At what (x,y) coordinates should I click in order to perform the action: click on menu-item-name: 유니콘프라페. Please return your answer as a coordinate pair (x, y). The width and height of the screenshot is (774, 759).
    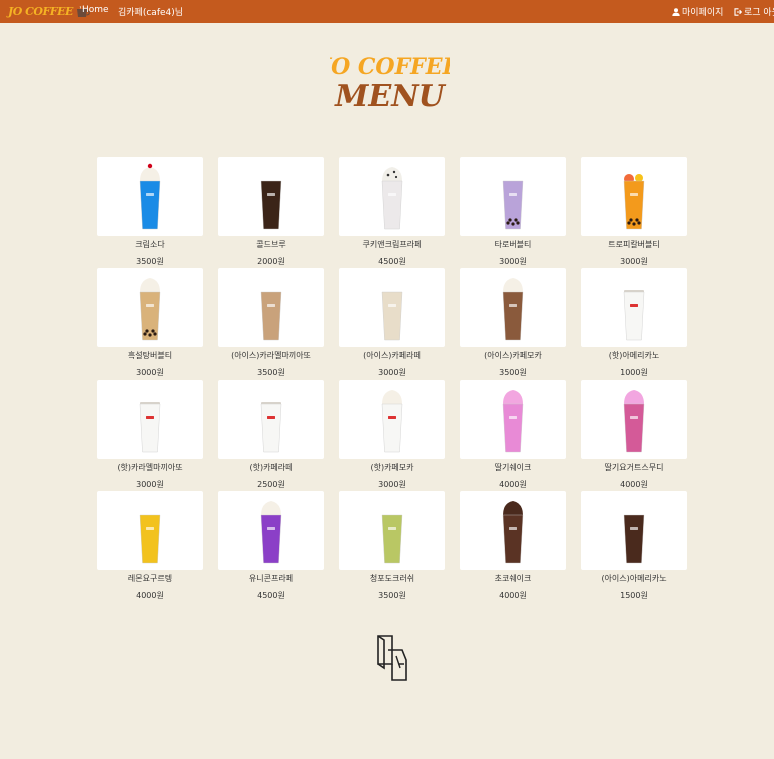
    Looking at the image, I should click on (271, 578).